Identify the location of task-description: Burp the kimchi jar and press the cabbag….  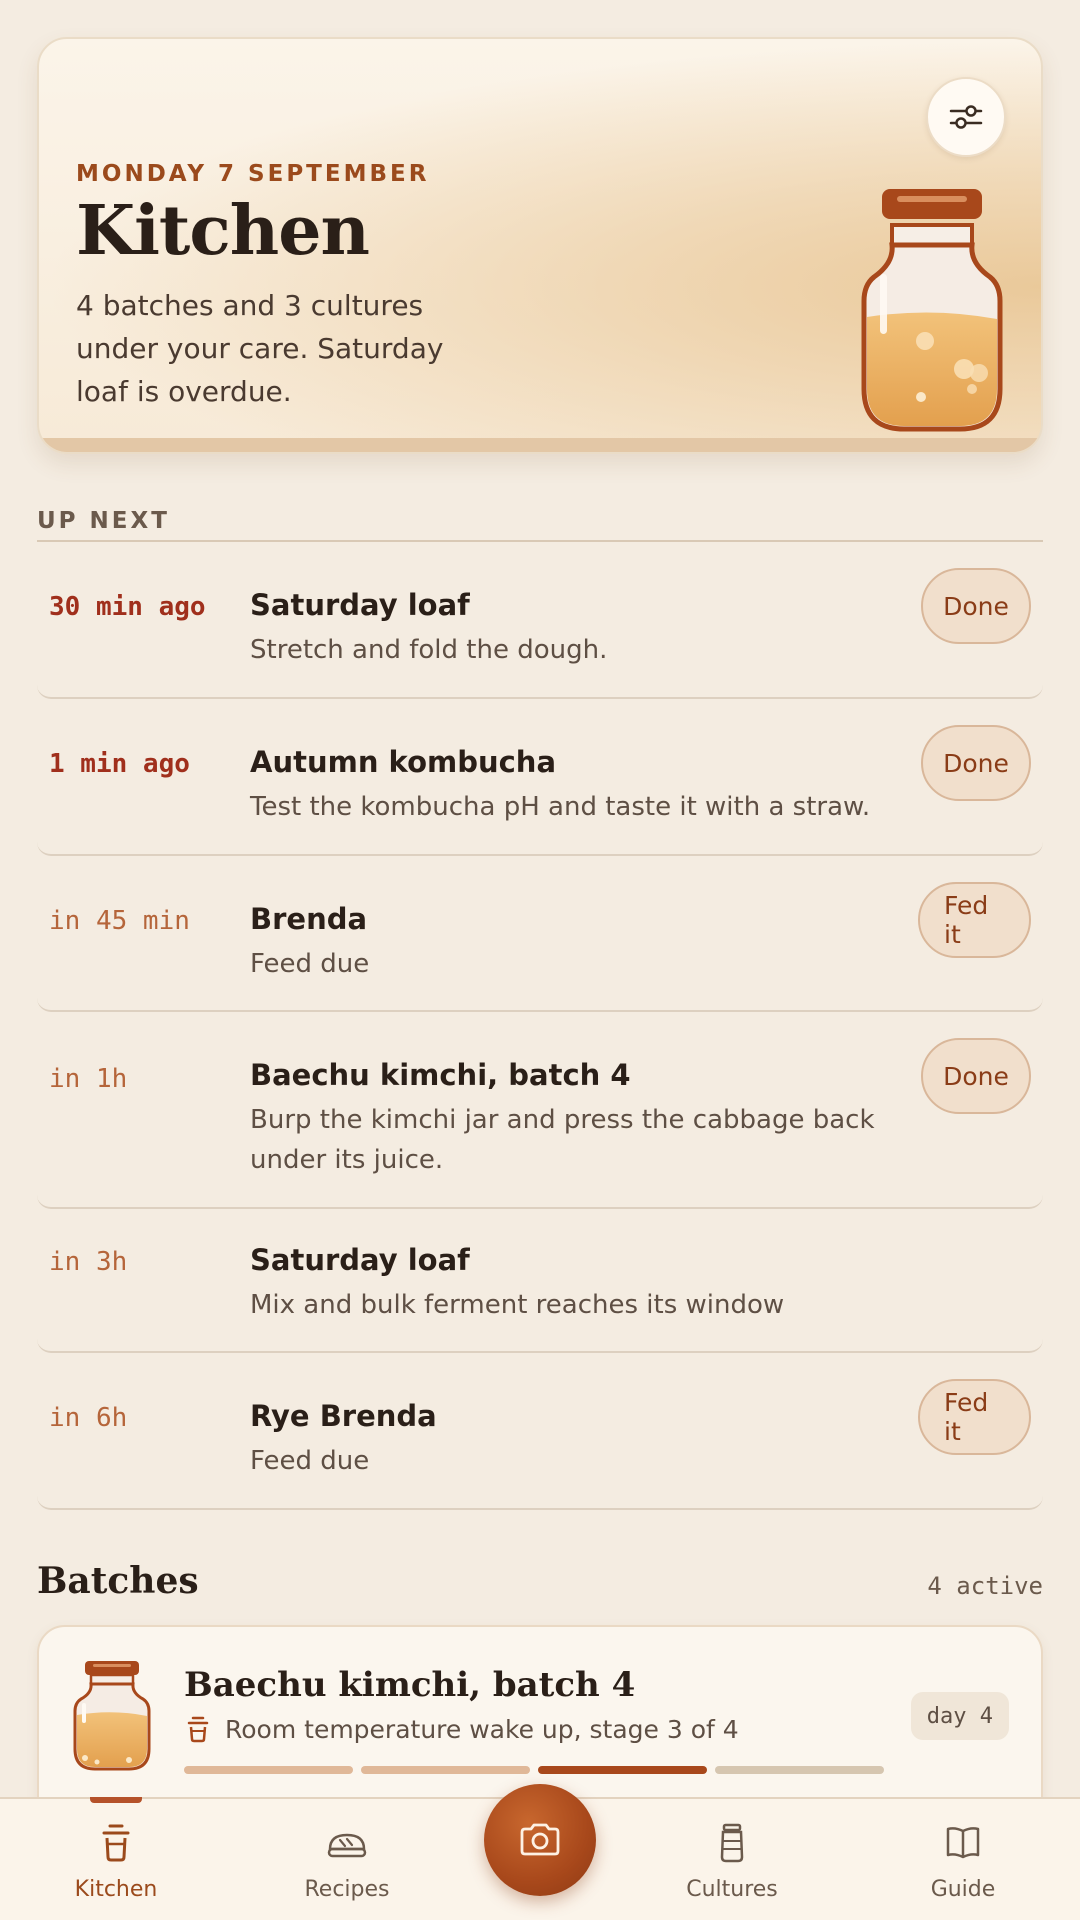
(562, 1140).